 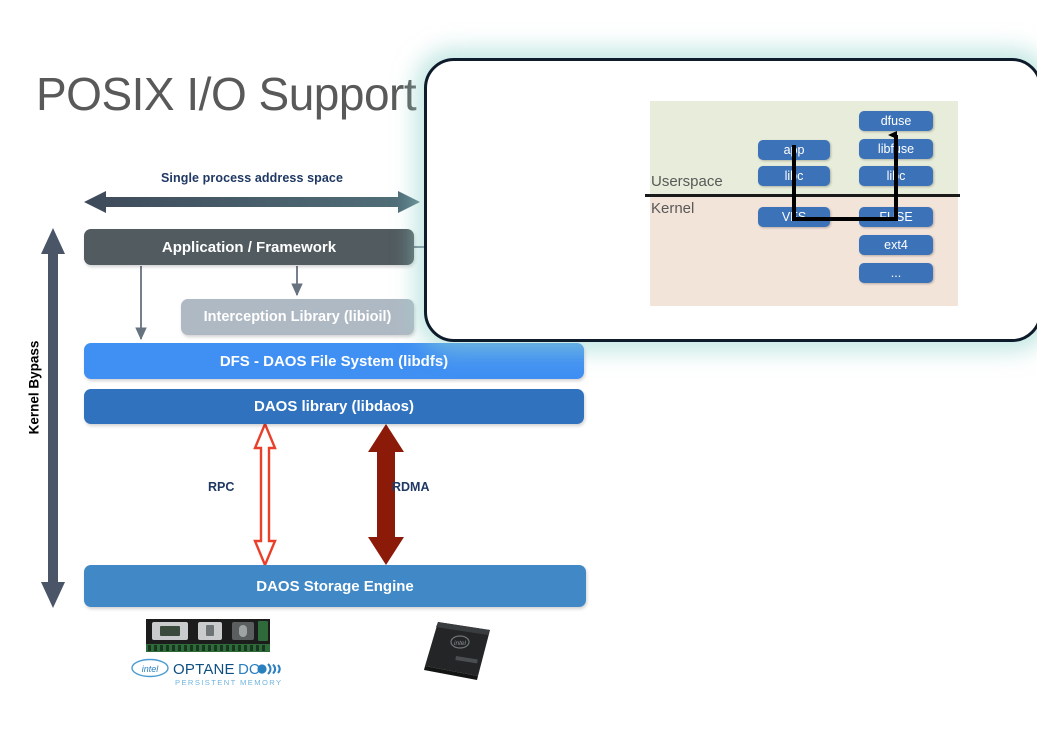 What do you see at coordinates (896, 217) in the screenshot?
I see `inset-block-fuse: FUSE` at bounding box center [896, 217].